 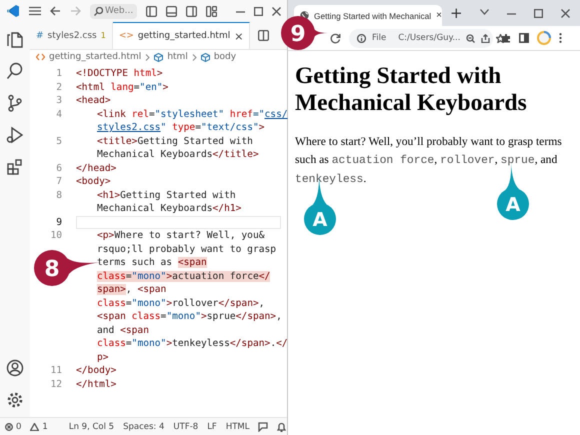 I want to click on code-line: <h1>Getting Started with, so click(x=166, y=195).